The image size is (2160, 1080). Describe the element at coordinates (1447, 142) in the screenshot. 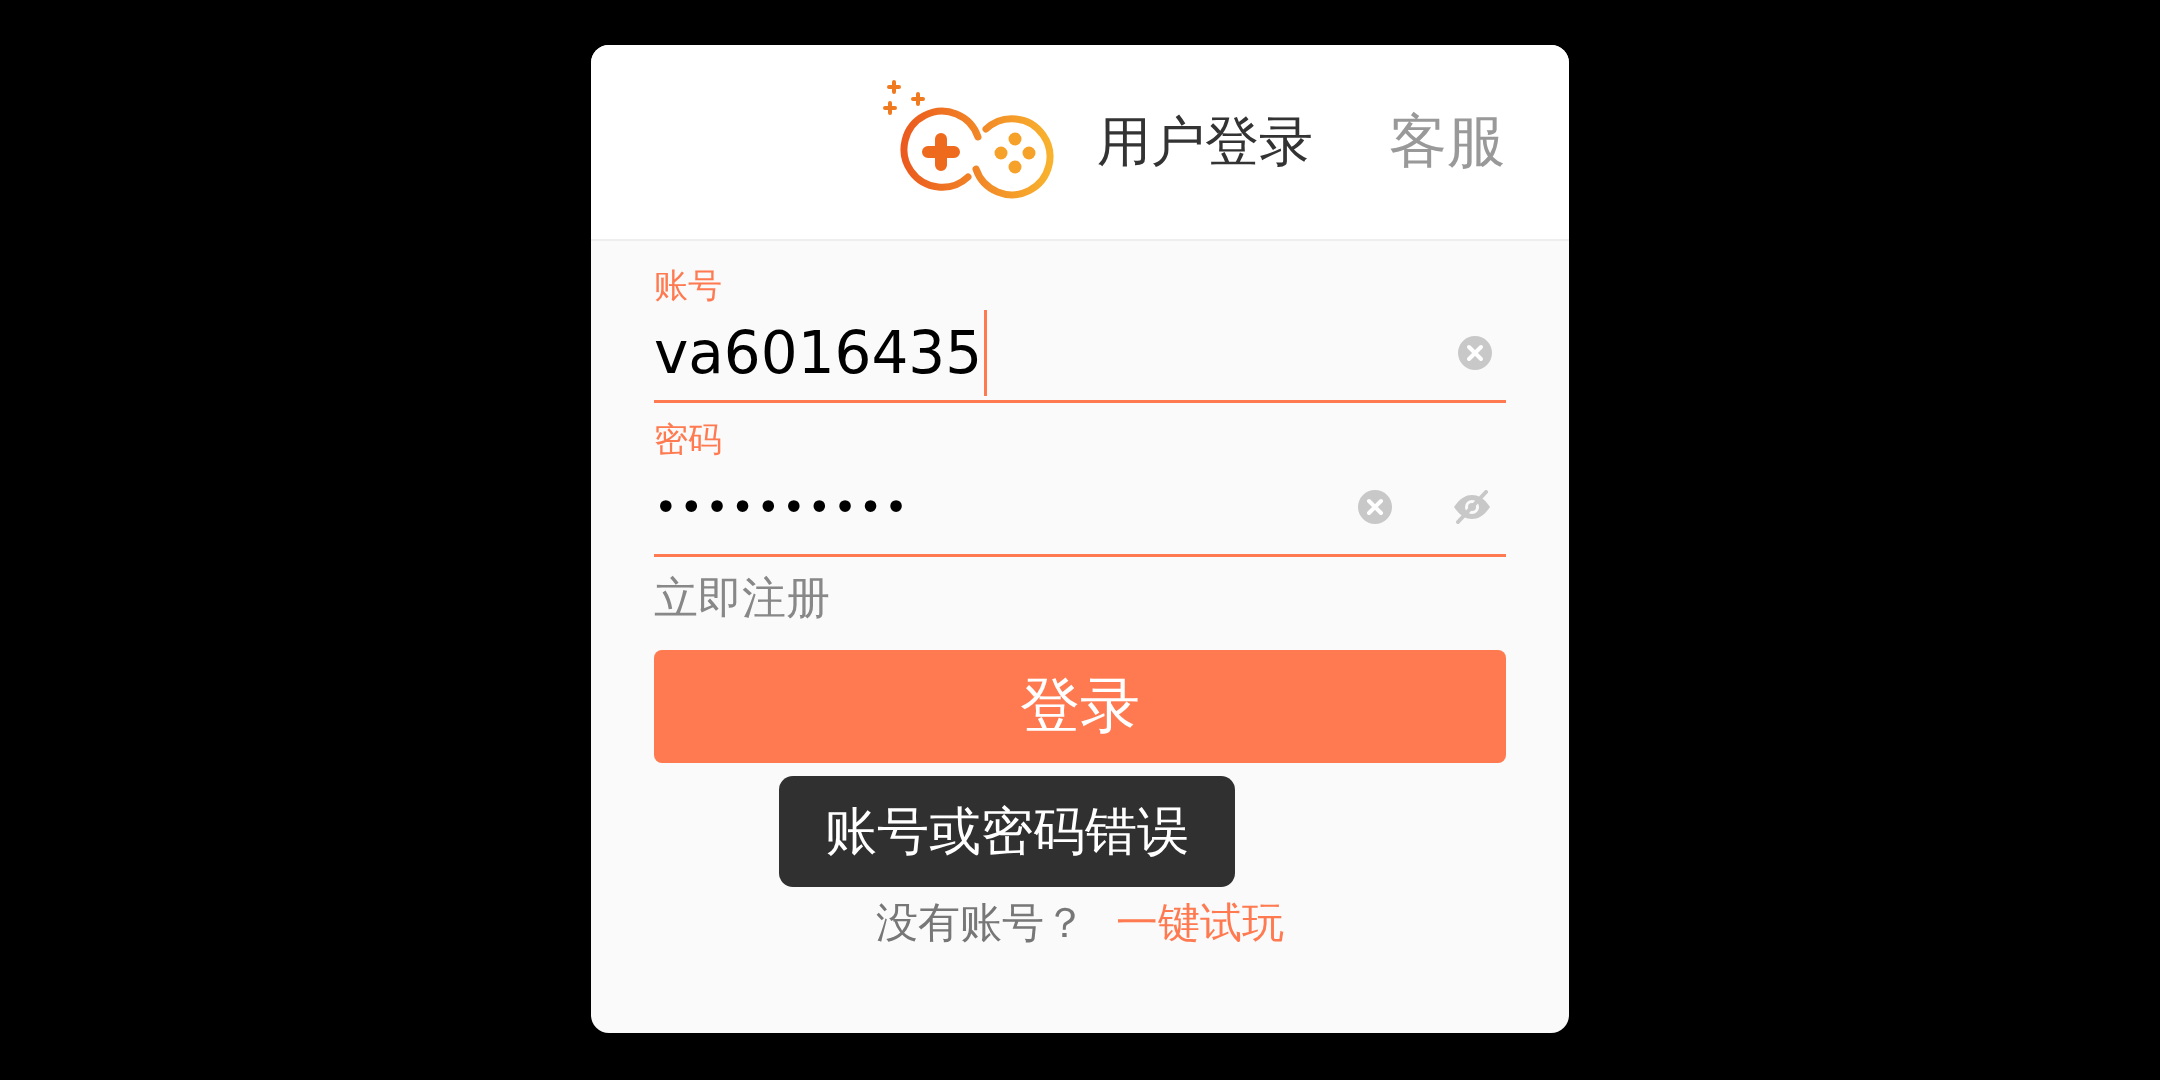

I see `customer-service-link: 客服` at that location.